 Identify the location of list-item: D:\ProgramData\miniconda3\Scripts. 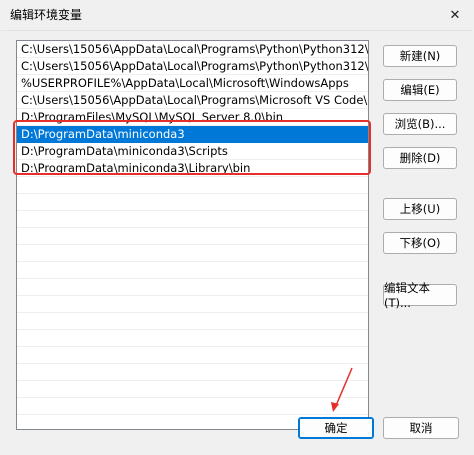
(192, 151).